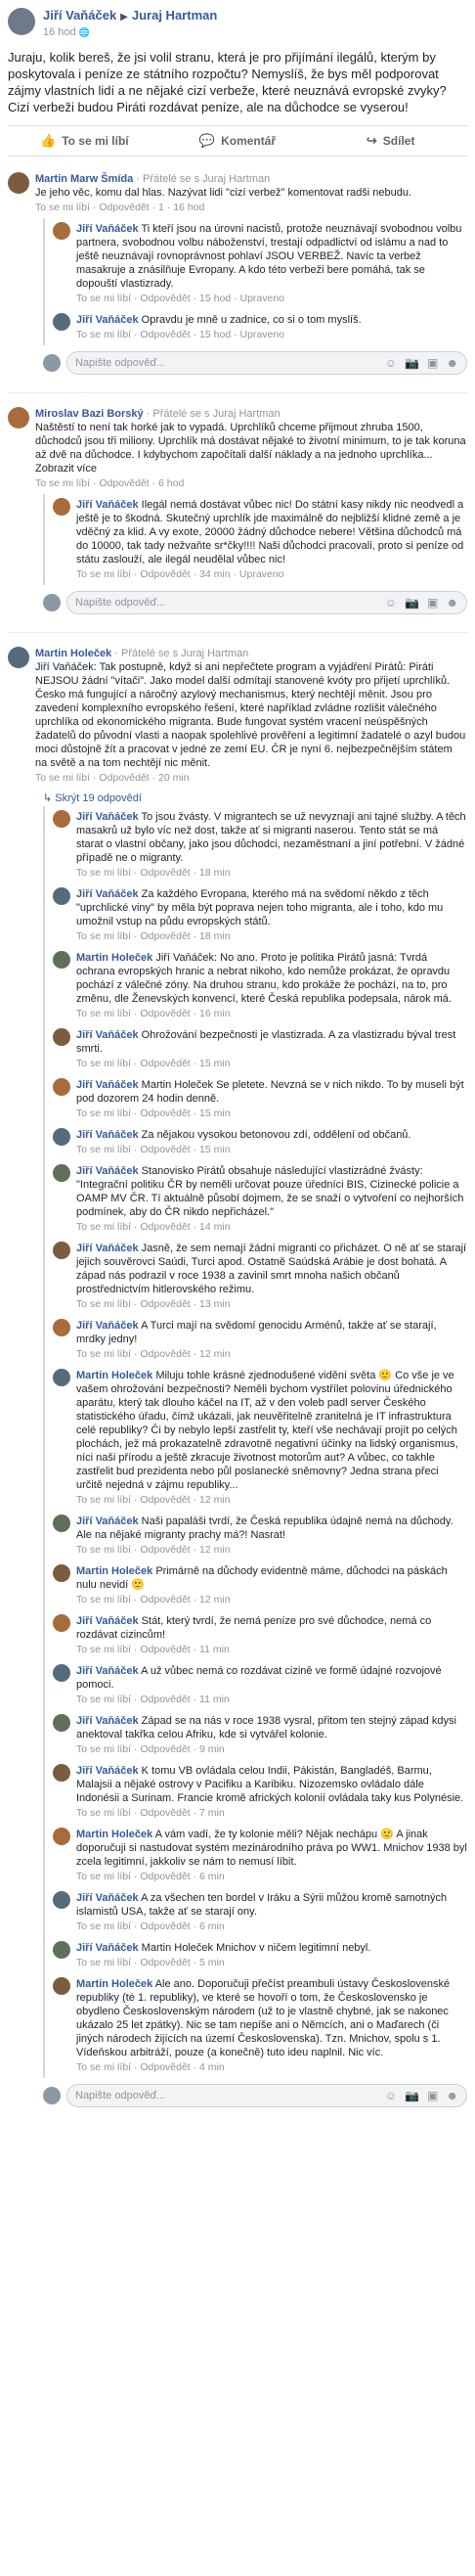 The image size is (475, 2576). What do you see at coordinates (421, 603) in the screenshot?
I see `reply-input-icons: ☺ 📷 ▣ ☻` at bounding box center [421, 603].